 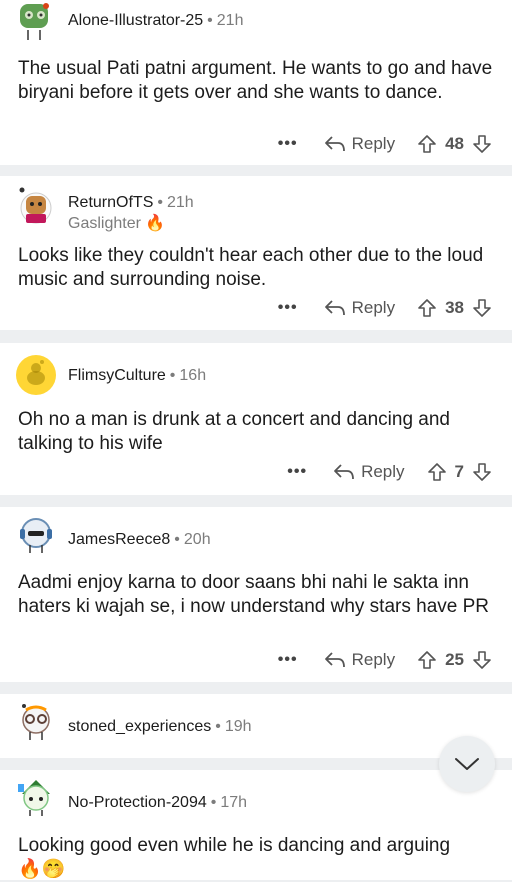 I want to click on snoo-glasses-avatar-icon, so click(x=36, y=722).